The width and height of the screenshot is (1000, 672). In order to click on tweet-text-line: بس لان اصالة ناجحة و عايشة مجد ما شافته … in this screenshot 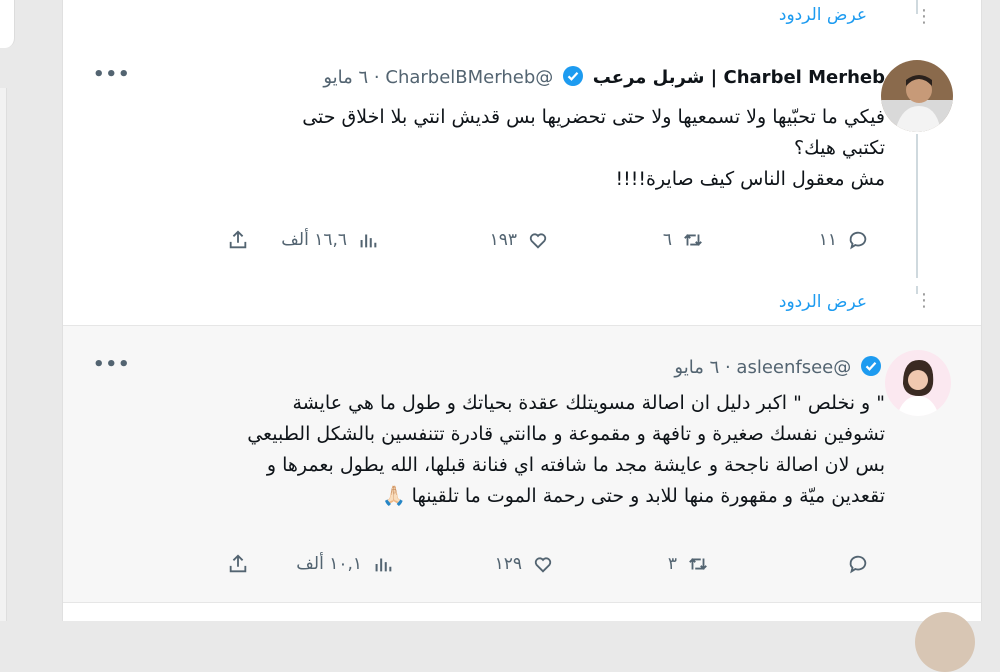, I will do `click(575, 465)`.